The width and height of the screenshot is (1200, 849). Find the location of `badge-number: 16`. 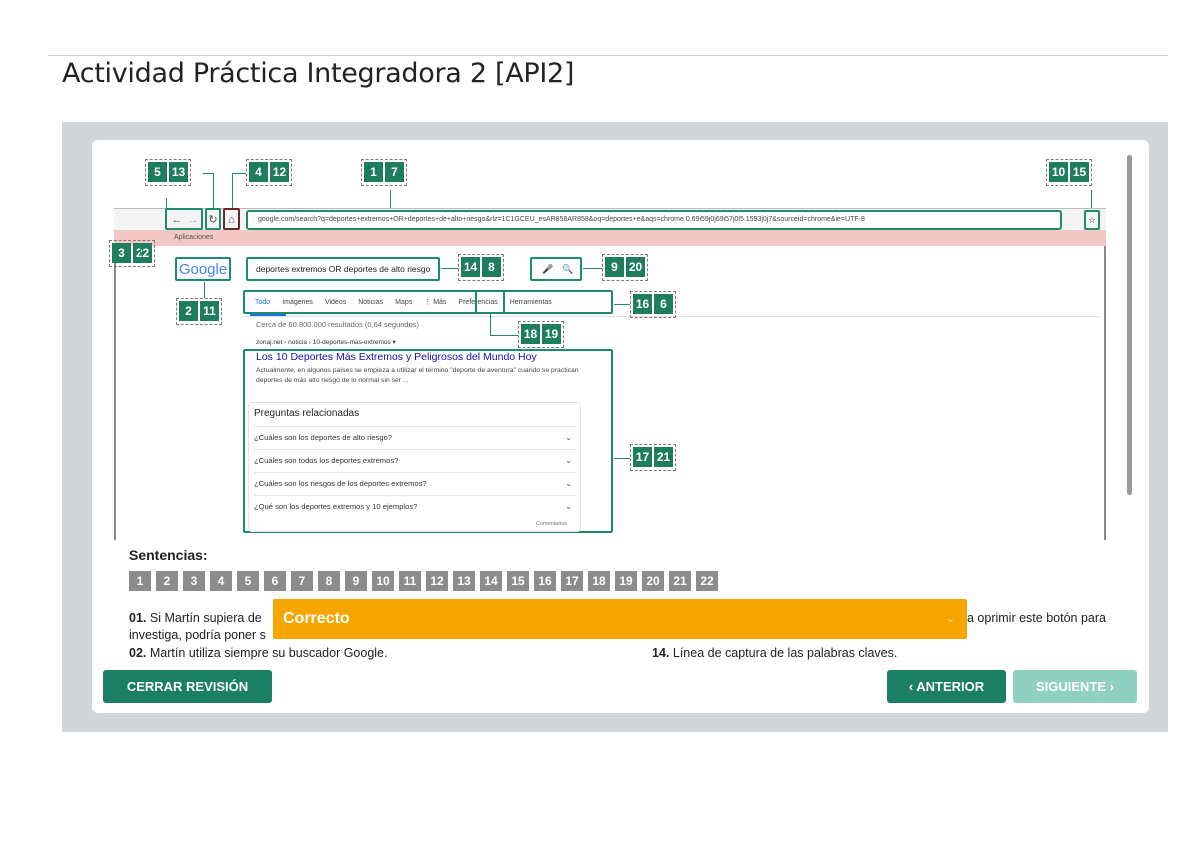

badge-number: 16 is located at coordinates (642, 304).